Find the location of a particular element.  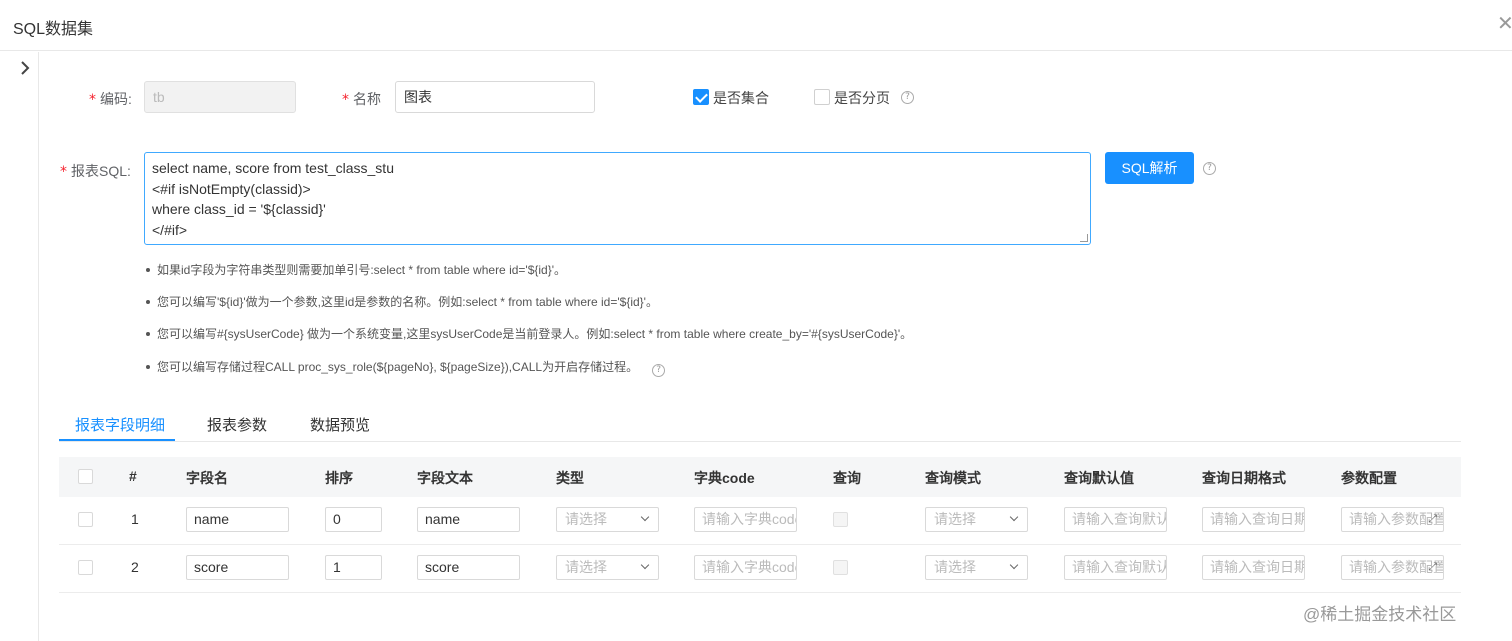

sql-line: <#if isNotEmpty(classid)> is located at coordinates (231, 188).